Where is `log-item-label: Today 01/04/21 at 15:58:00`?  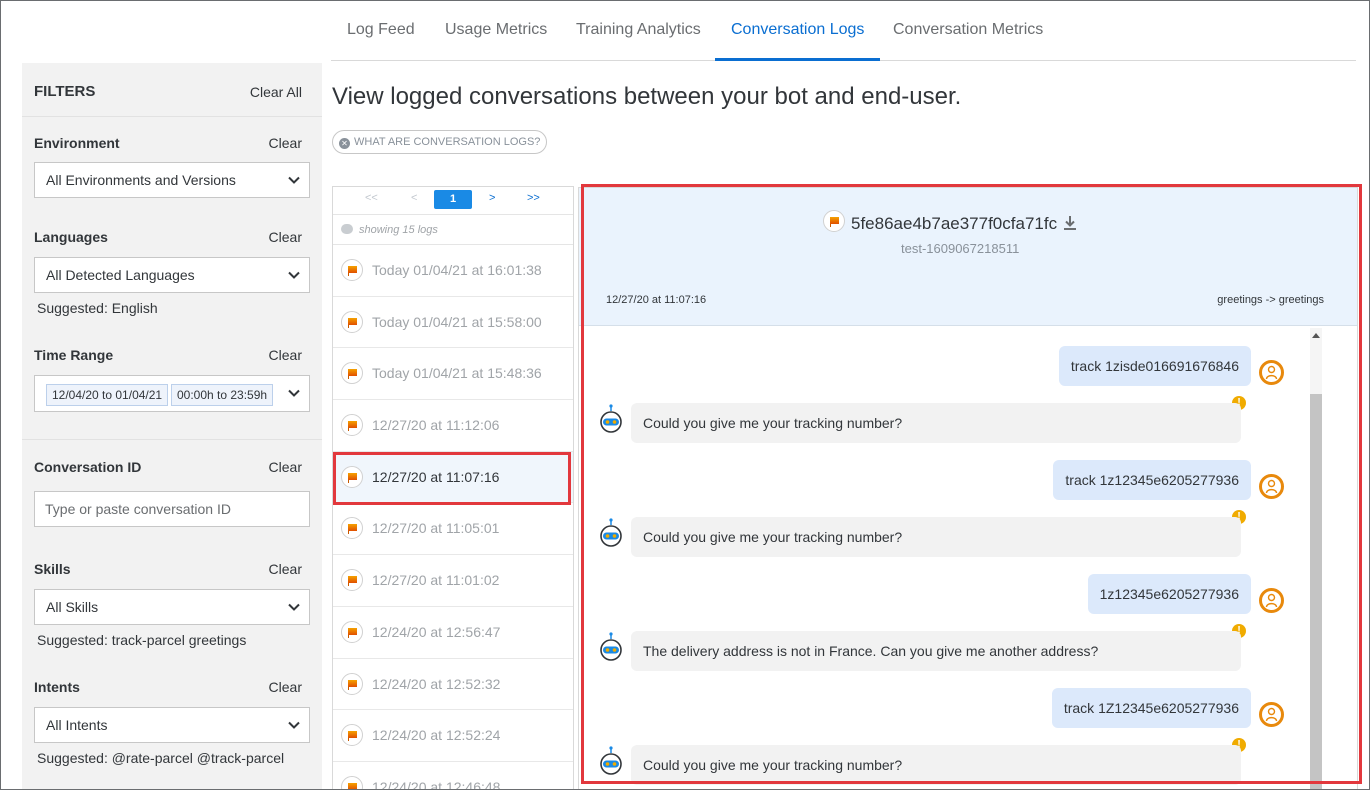 log-item-label: Today 01/04/21 at 15:58:00 is located at coordinates (457, 321).